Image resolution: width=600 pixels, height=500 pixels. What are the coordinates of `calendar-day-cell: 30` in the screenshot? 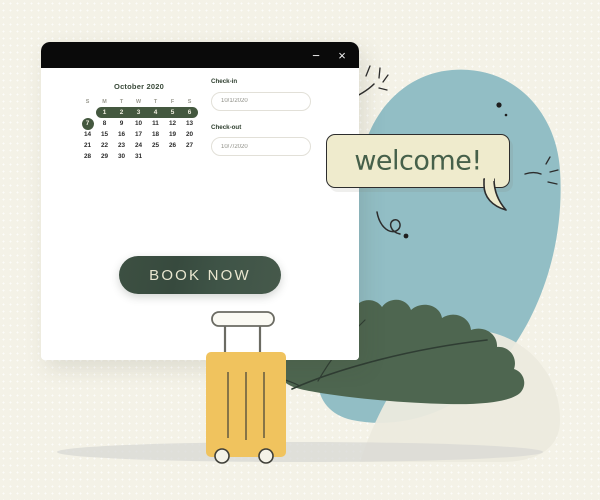 It's located at (121, 156).